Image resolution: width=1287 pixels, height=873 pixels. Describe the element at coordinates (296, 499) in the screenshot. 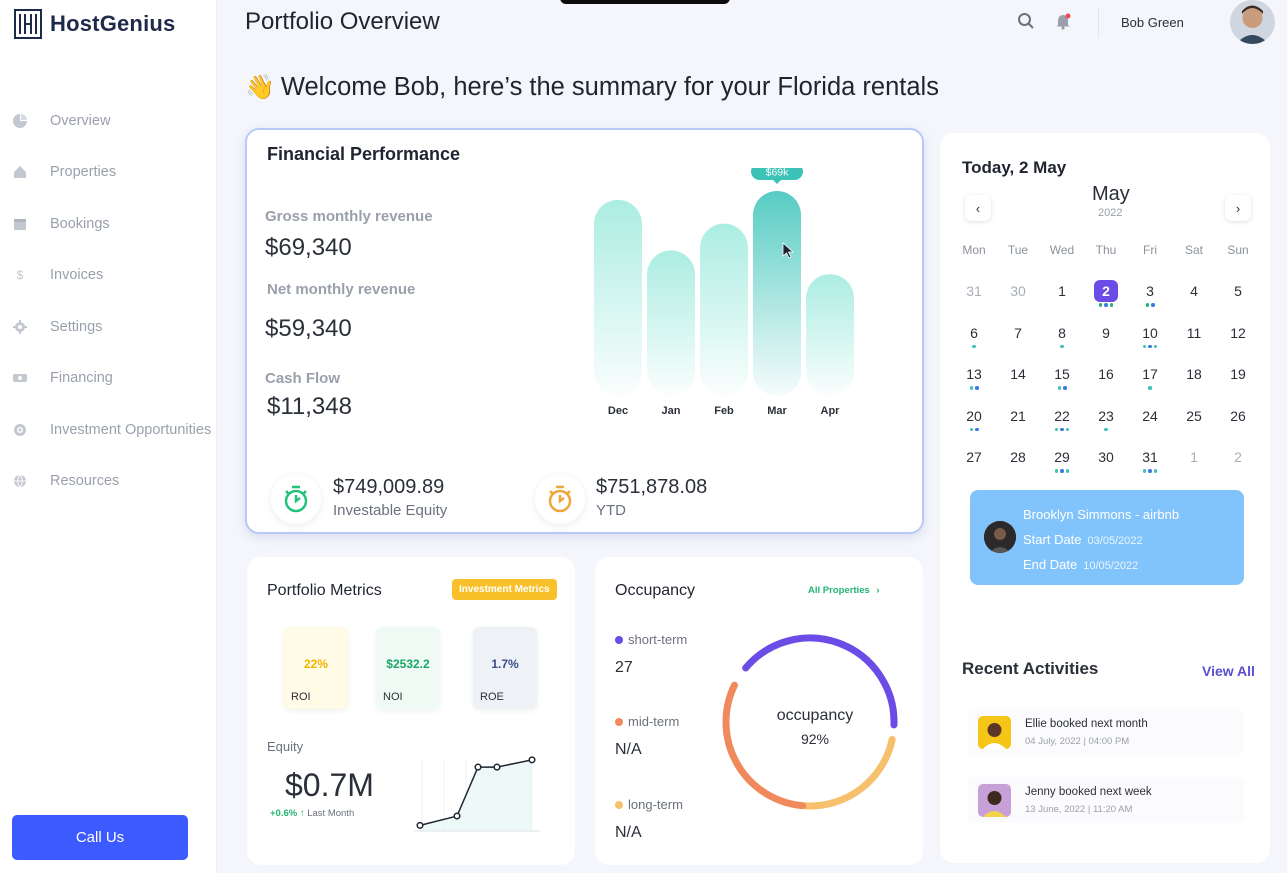

I see `stopwatch-green-icon` at that location.